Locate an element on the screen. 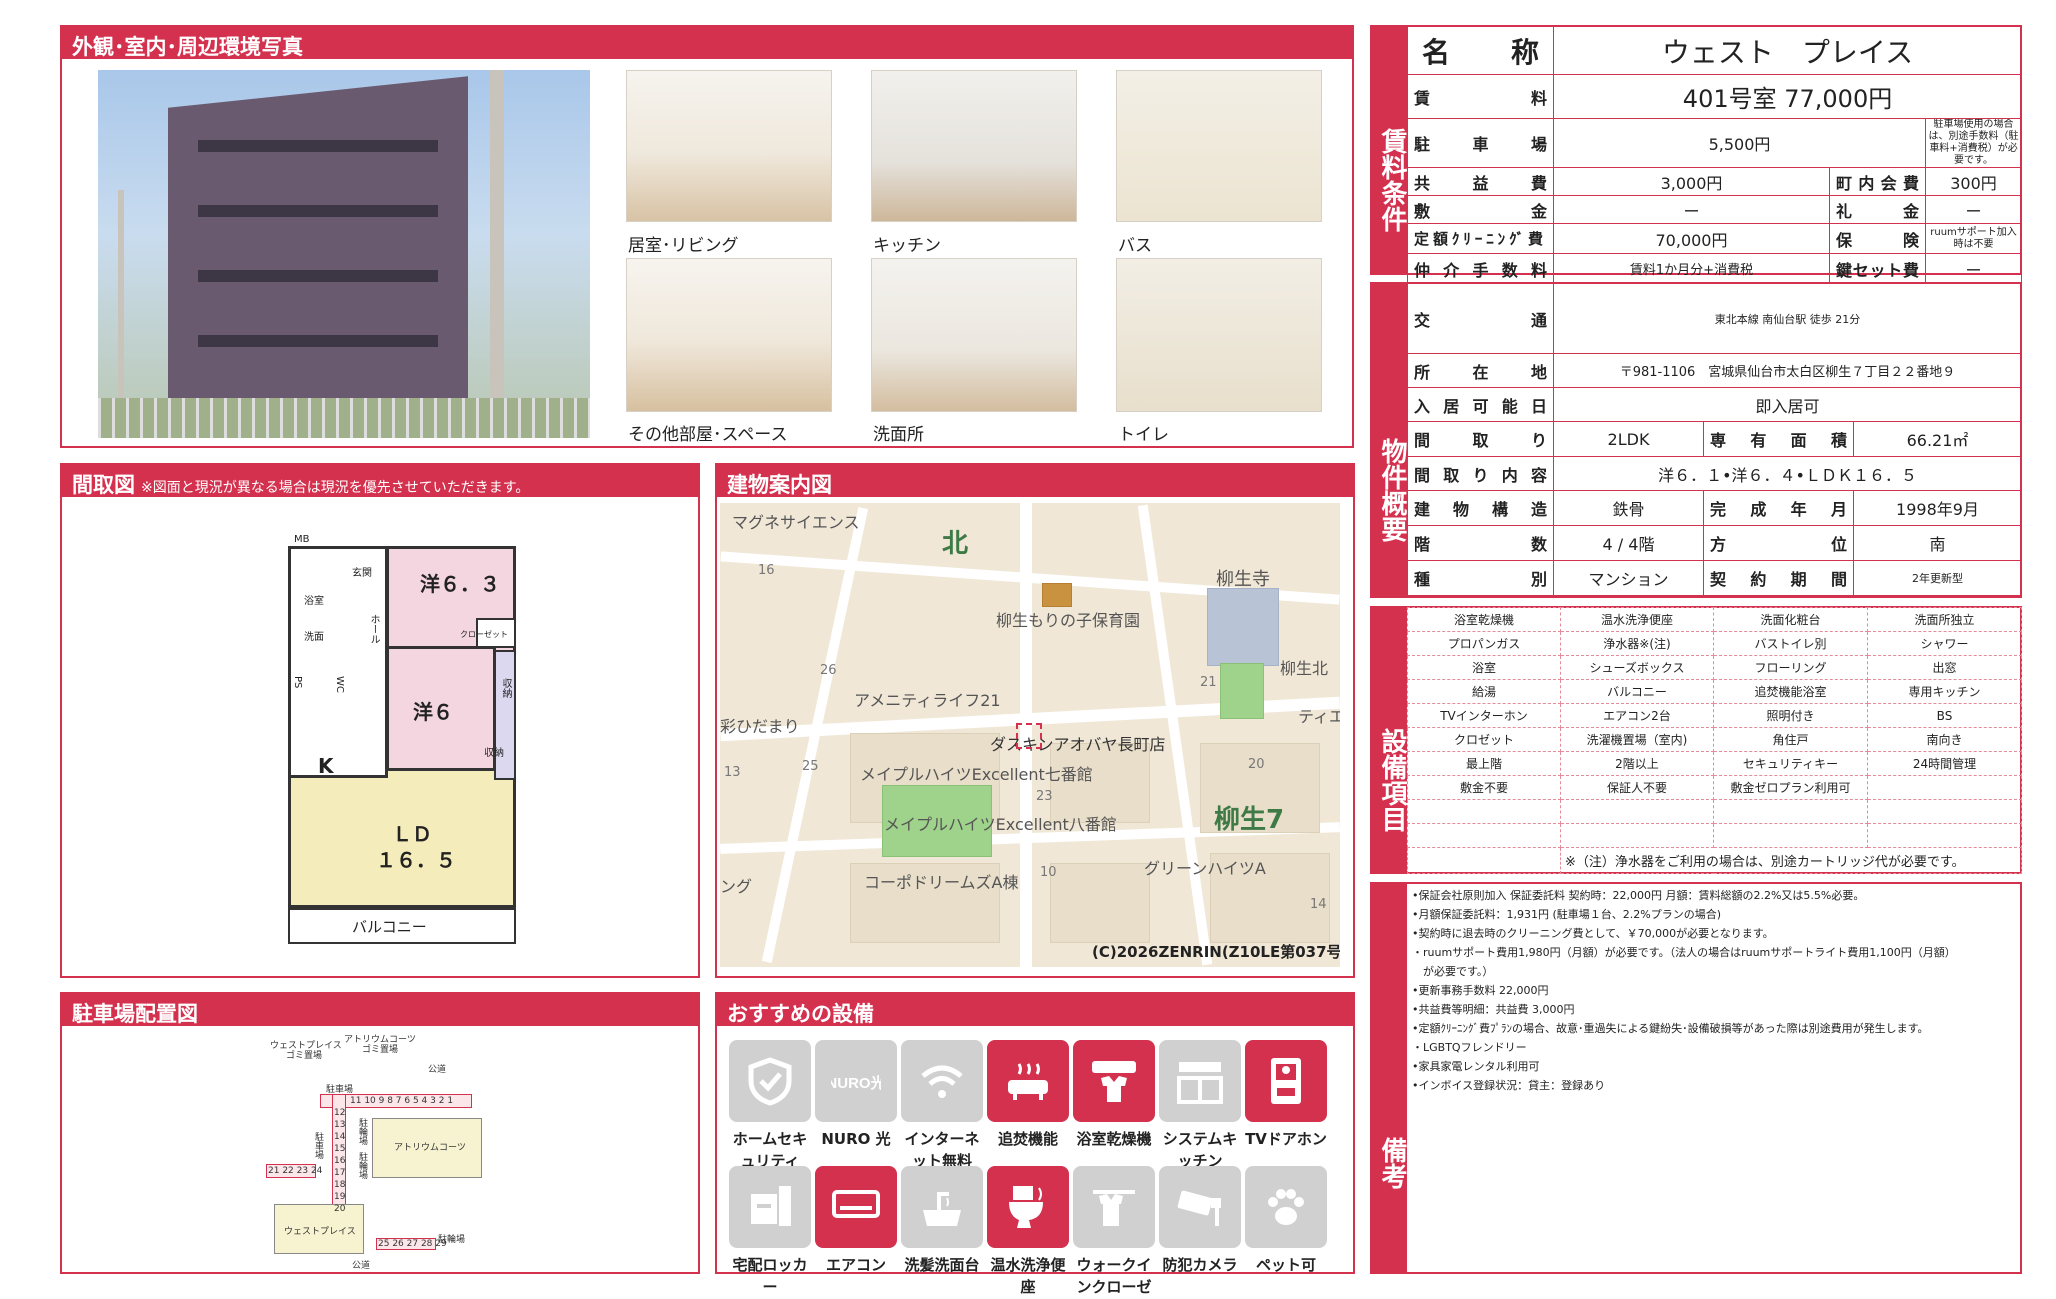  equipment-cell: 浴室乾燥機 is located at coordinates (1484, 619).